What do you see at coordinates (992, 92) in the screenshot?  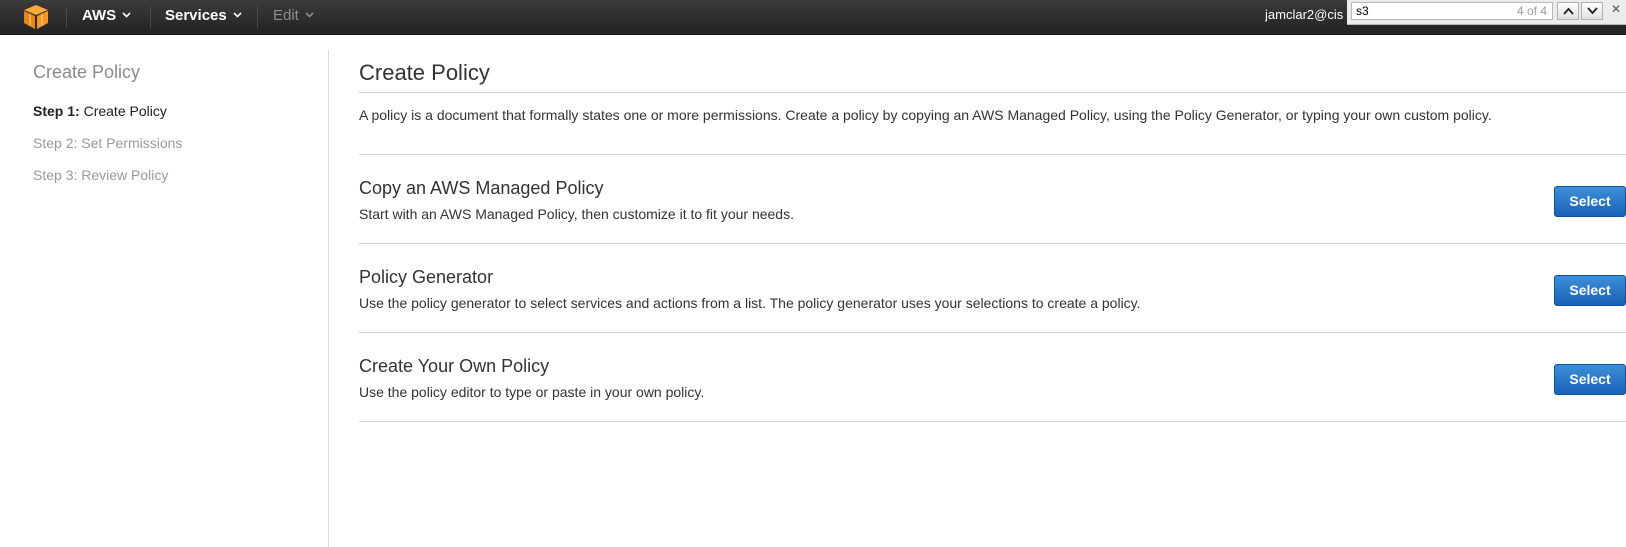 I see `title-divider` at bounding box center [992, 92].